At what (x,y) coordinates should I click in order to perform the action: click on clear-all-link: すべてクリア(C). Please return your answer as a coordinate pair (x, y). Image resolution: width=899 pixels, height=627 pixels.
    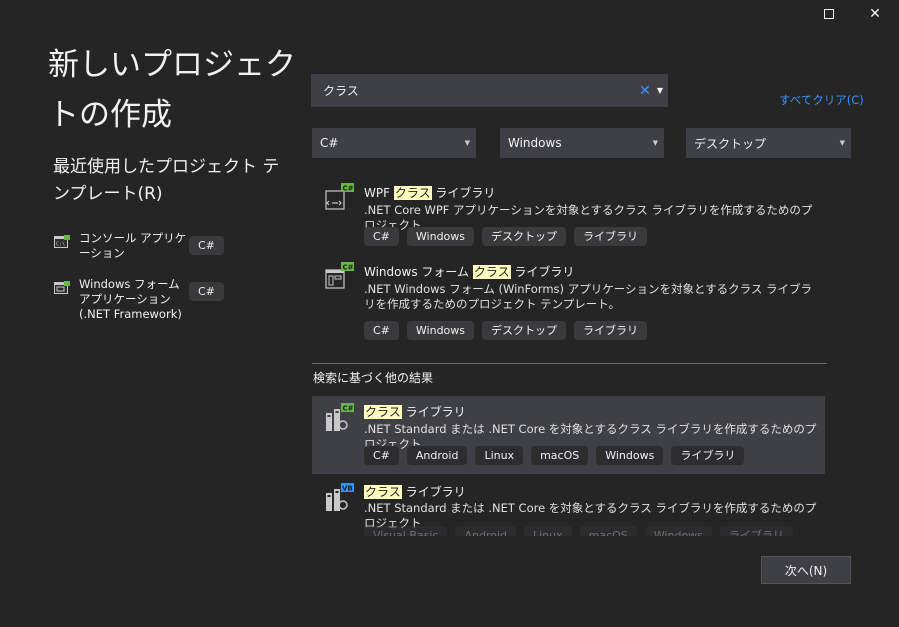
    Looking at the image, I should click on (821, 100).